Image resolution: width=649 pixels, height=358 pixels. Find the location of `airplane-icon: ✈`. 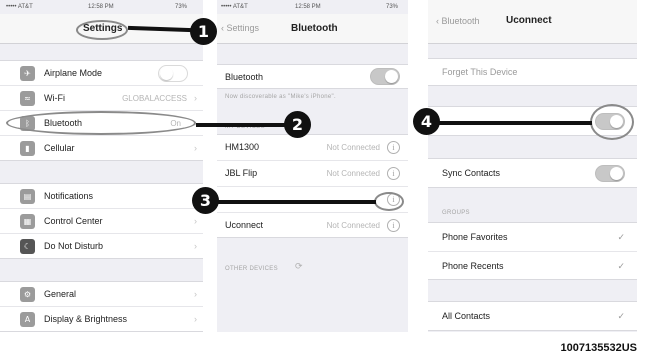

airplane-icon: ✈ is located at coordinates (27, 73).